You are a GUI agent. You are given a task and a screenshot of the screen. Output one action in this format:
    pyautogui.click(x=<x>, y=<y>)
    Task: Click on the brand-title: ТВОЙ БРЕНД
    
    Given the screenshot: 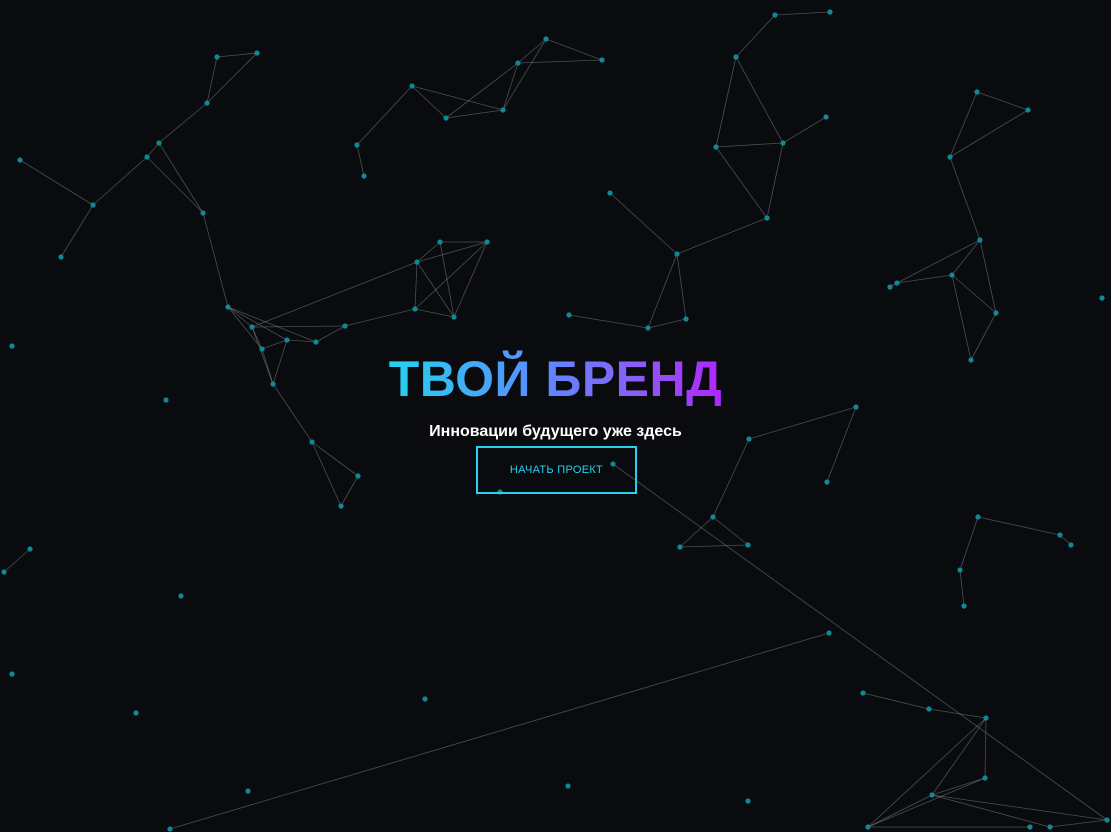 What is the action you would take?
    pyautogui.click(x=556, y=379)
    